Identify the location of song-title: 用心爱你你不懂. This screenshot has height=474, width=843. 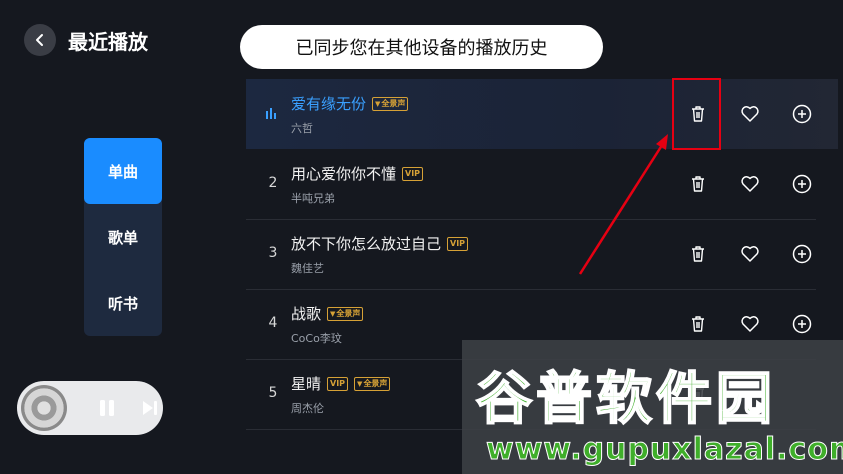
(344, 174).